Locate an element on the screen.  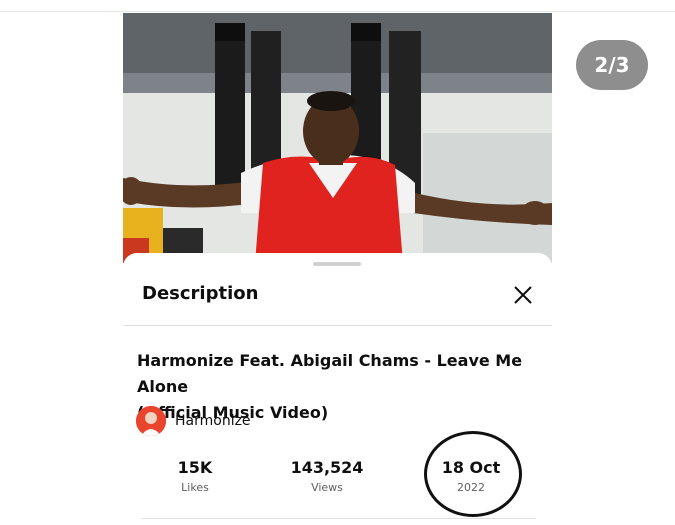
channel-avatar is located at coordinates (151, 421).